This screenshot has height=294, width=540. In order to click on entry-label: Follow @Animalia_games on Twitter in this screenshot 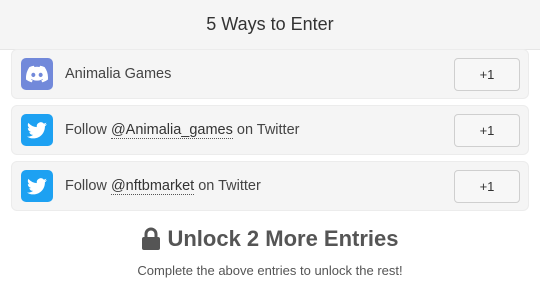, I will do `click(182, 130)`.